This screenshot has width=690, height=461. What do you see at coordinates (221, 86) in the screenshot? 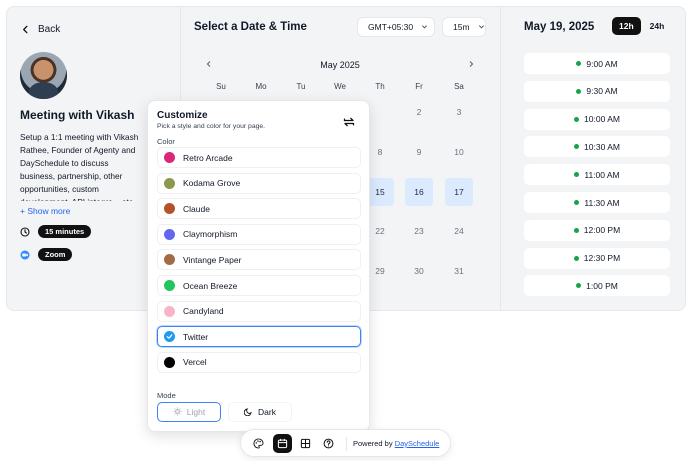
I see `weekday-label: Su` at bounding box center [221, 86].